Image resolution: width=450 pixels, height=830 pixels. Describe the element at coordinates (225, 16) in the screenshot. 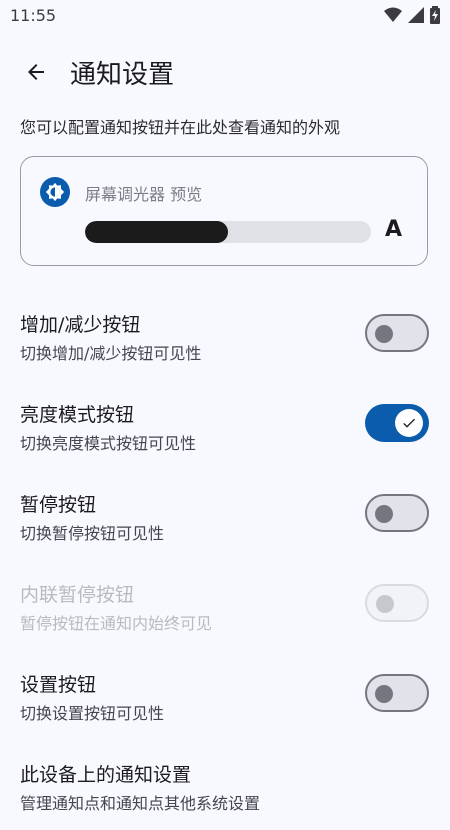

I see `status-bar: 11:55` at that location.